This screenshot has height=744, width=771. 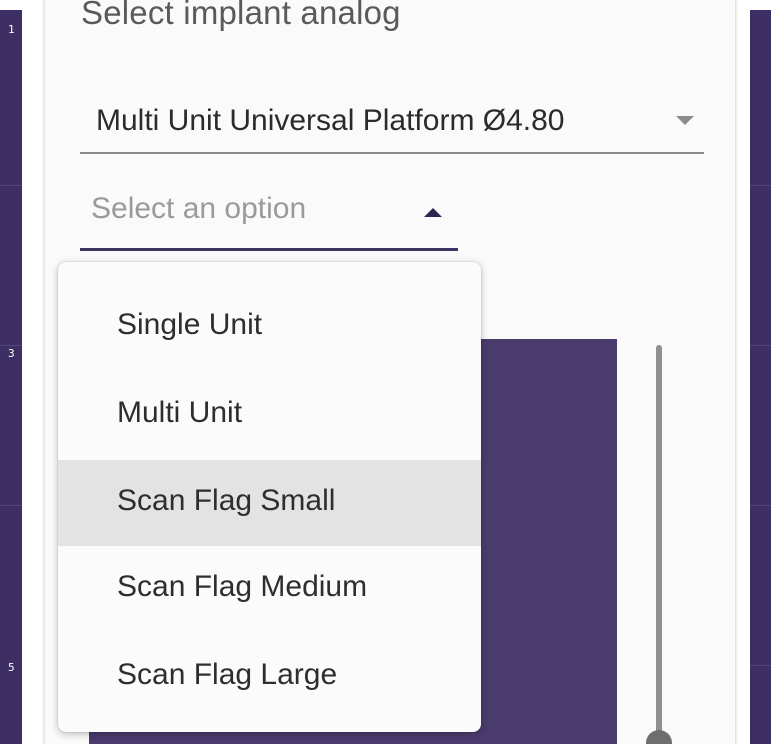 I want to click on dropdown-item-label: Single Unit, so click(x=190, y=324).